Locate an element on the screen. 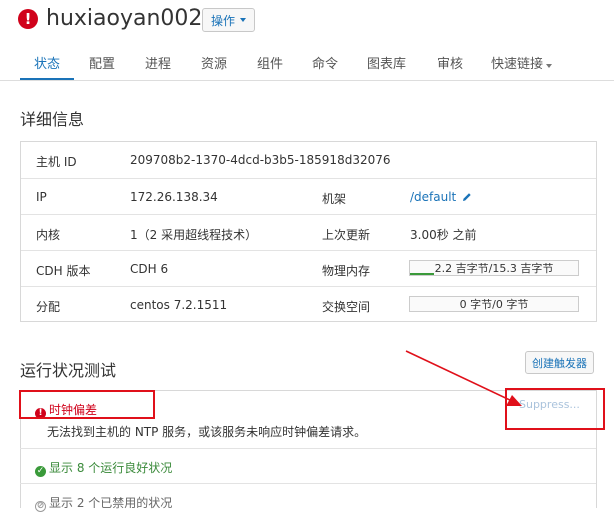 The image size is (614, 512). tab-components: 组件 is located at coordinates (270, 62).